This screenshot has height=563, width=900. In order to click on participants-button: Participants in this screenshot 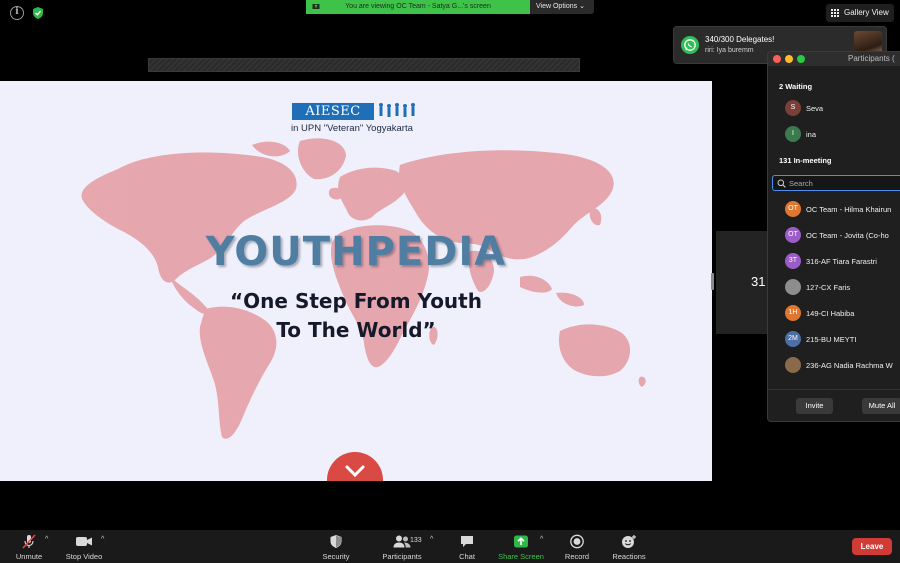, I will do `click(402, 546)`.